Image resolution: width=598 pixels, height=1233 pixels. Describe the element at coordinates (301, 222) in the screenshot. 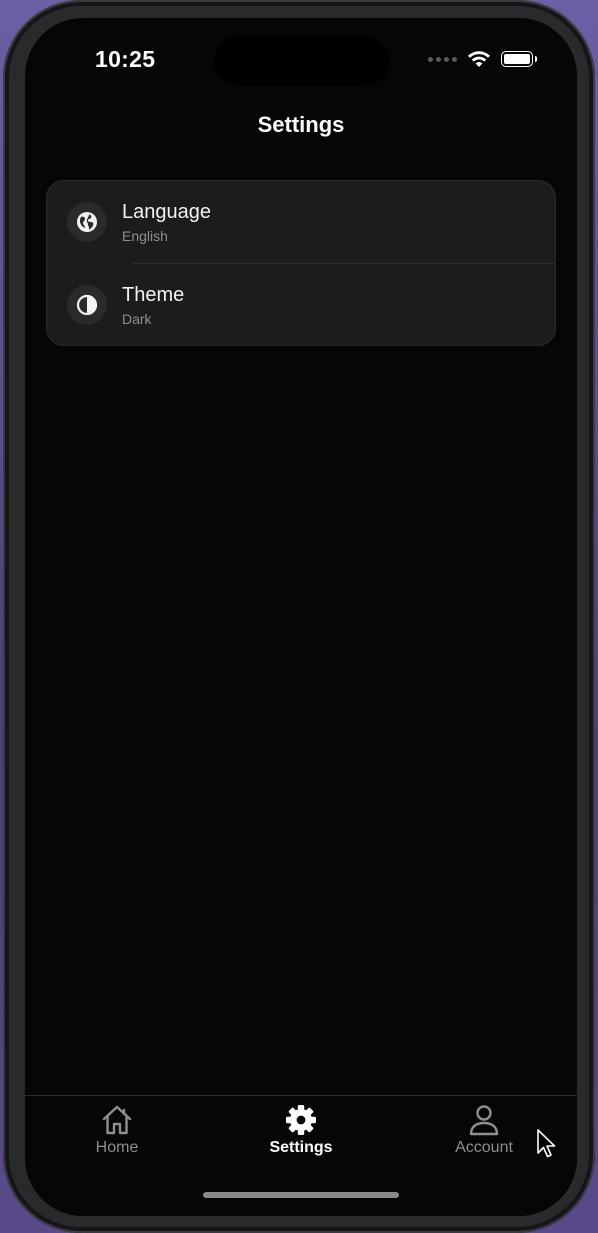

I see `settings-row-language: Language English` at that location.